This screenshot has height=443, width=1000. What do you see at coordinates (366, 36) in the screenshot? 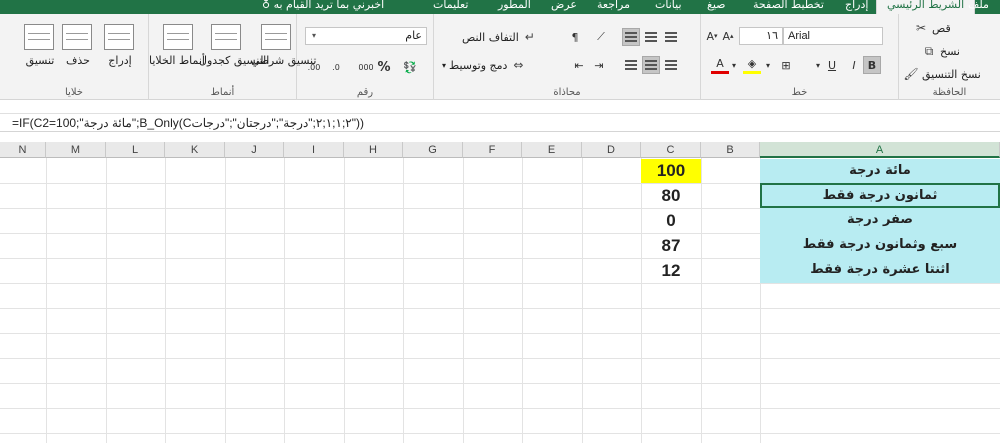
I see `number-format-dropdown: ▾ عام` at bounding box center [366, 36].